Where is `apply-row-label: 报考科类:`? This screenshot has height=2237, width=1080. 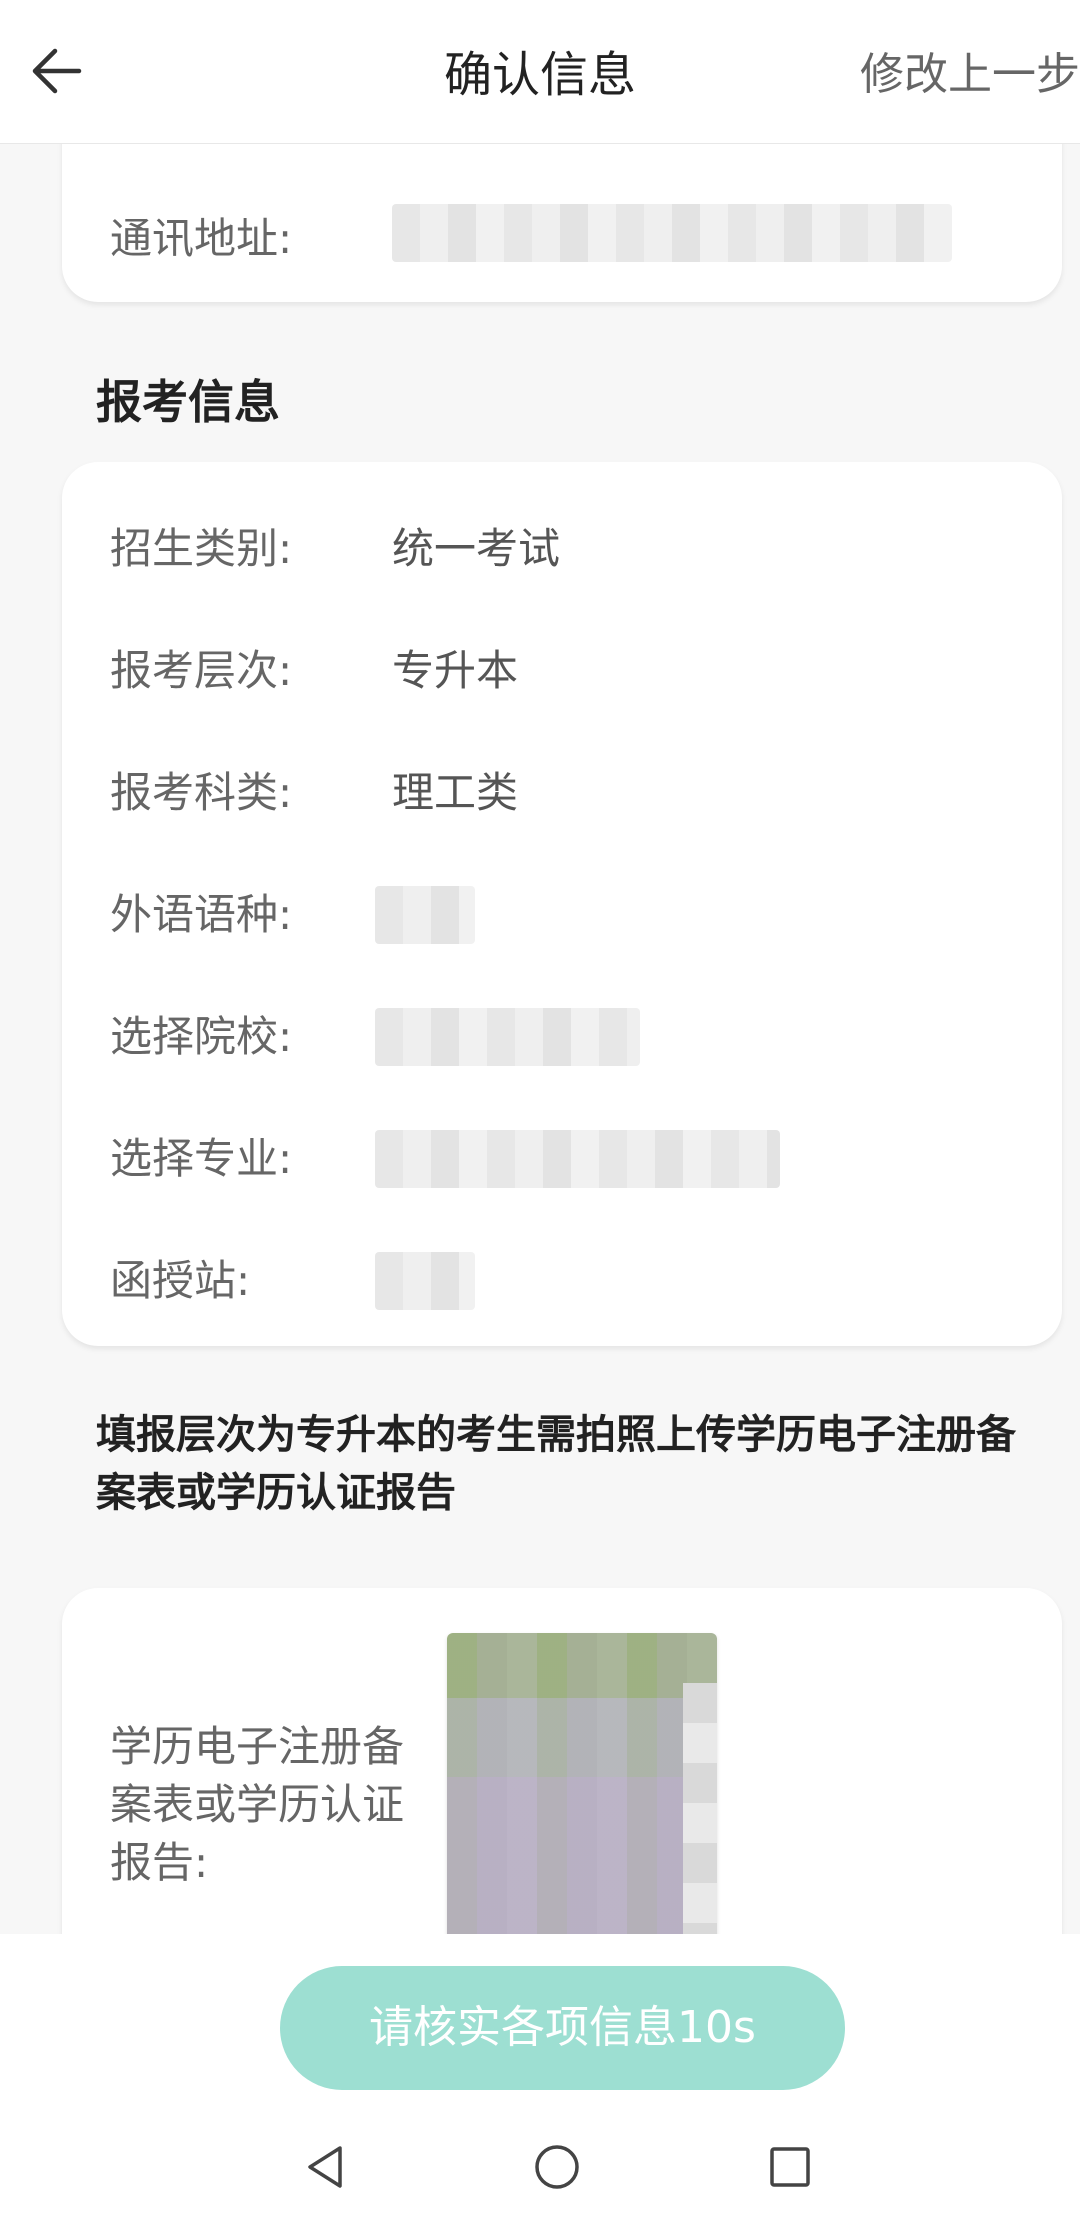 apply-row-label: 报考科类: is located at coordinates (201, 792).